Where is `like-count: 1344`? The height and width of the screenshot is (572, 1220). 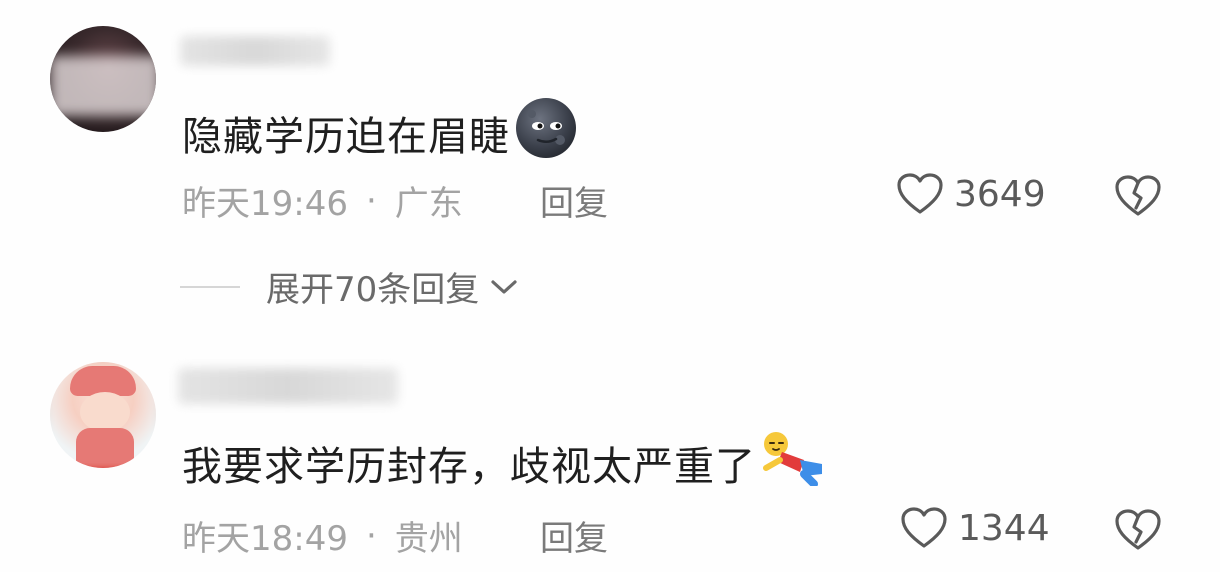 like-count: 1344 is located at coordinates (1004, 528).